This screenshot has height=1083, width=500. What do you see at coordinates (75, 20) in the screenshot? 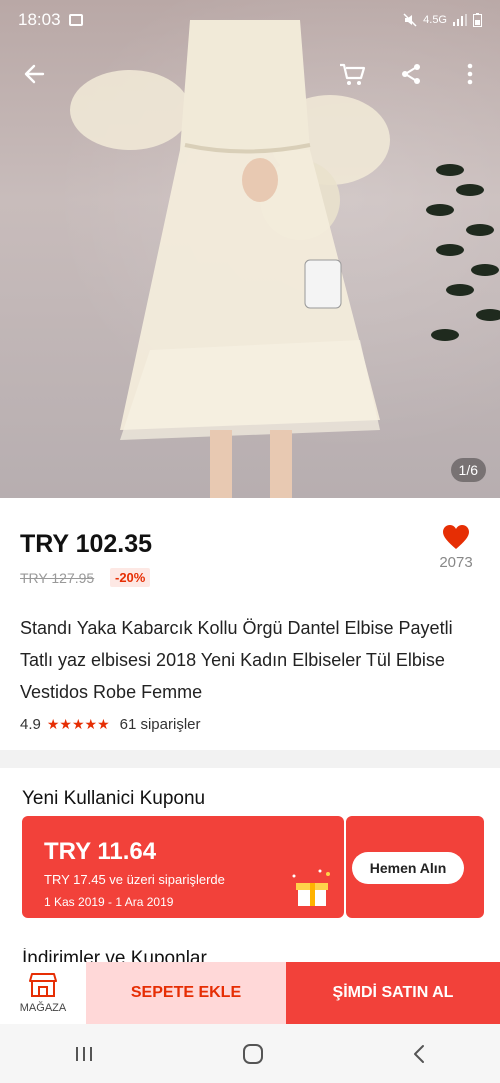
I see `gallery-notification-icon` at bounding box center [75, 20].